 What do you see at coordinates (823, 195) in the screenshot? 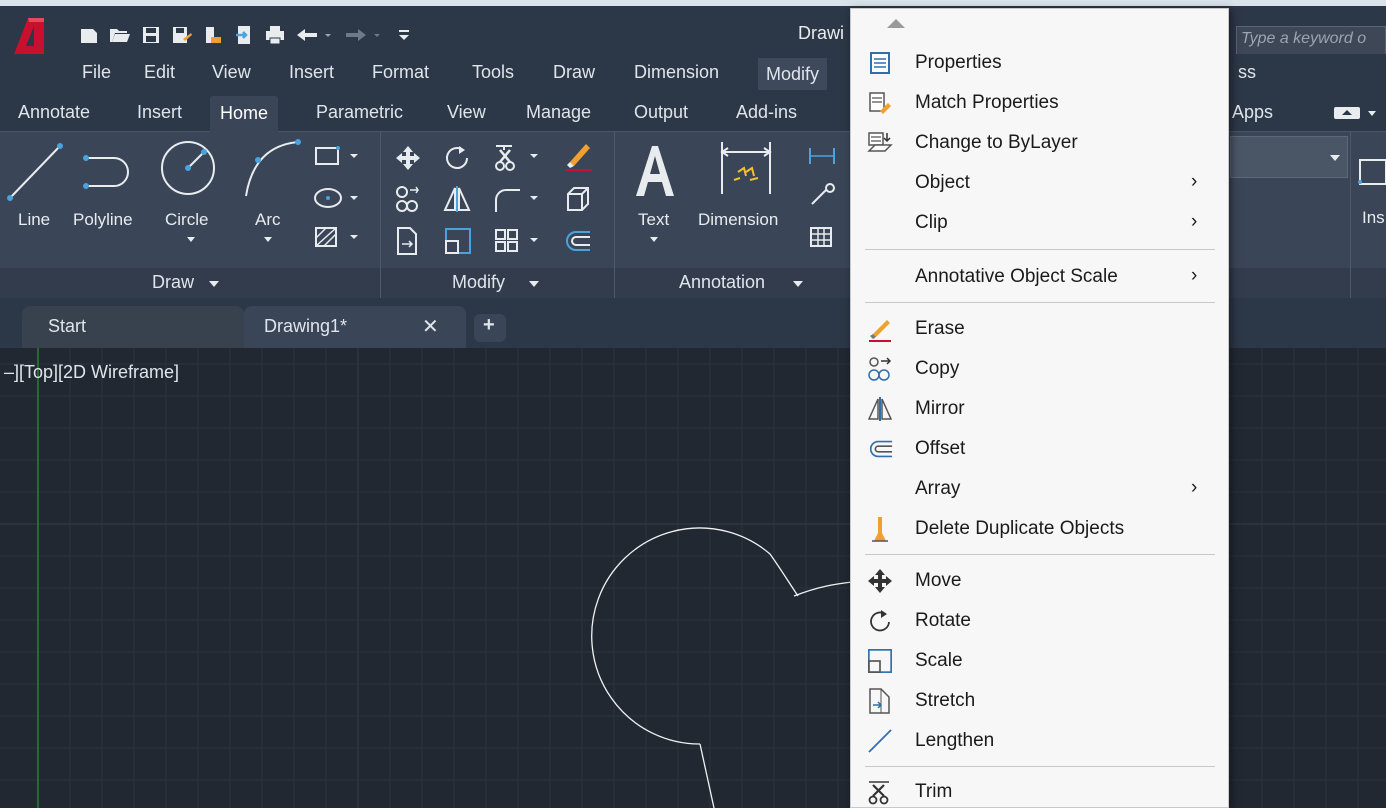
I see `leader-icon` at bounding box center [823, 195].